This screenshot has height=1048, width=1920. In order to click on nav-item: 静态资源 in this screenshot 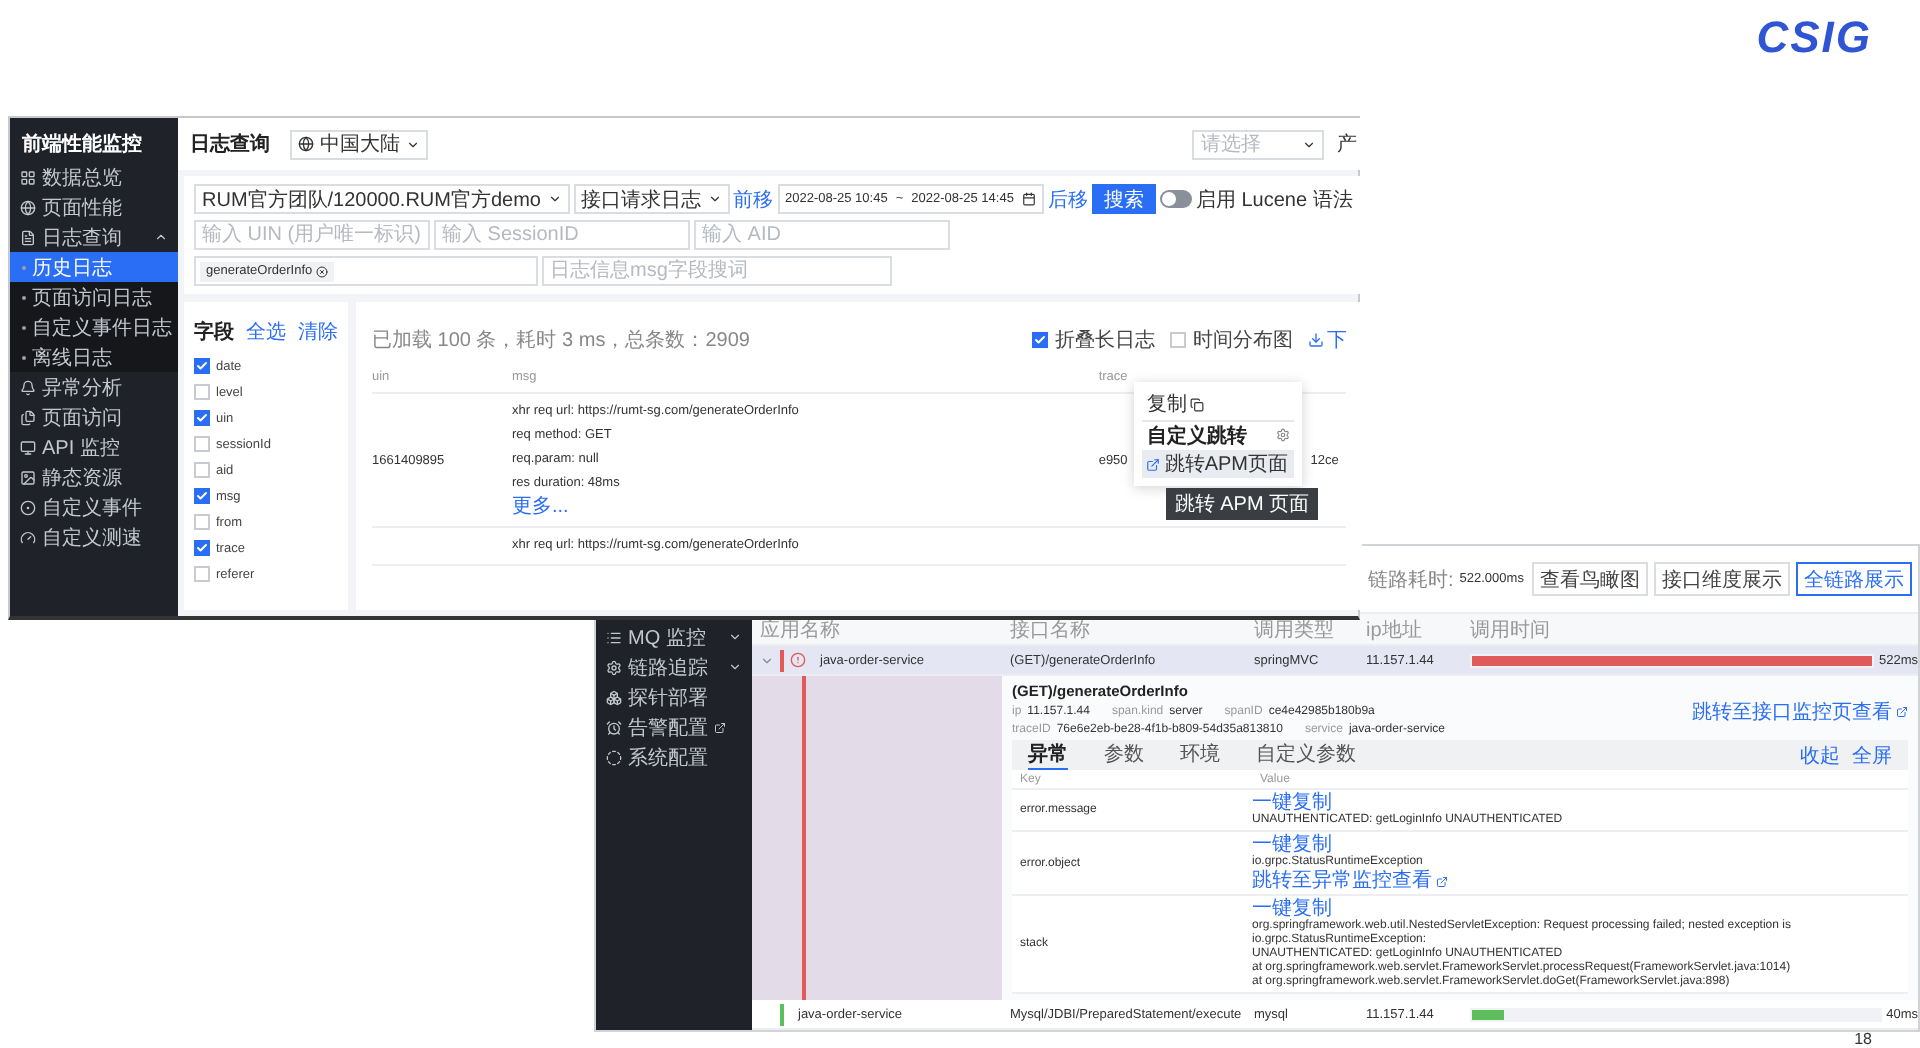, I will do `click(94, 477)`.